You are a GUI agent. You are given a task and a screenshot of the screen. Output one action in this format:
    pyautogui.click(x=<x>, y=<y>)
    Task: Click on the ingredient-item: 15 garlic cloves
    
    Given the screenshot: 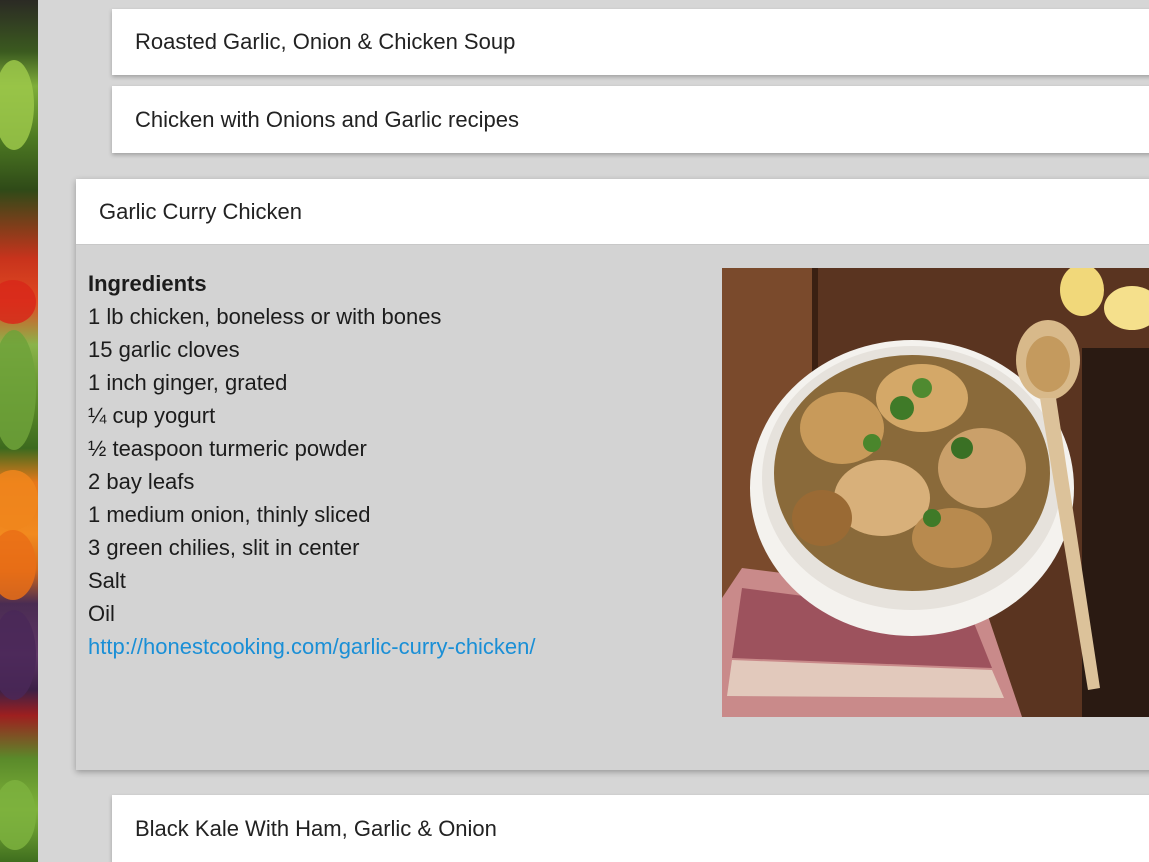 What is the action you would take?
    pyautogui.click(x=164, y=349)
    